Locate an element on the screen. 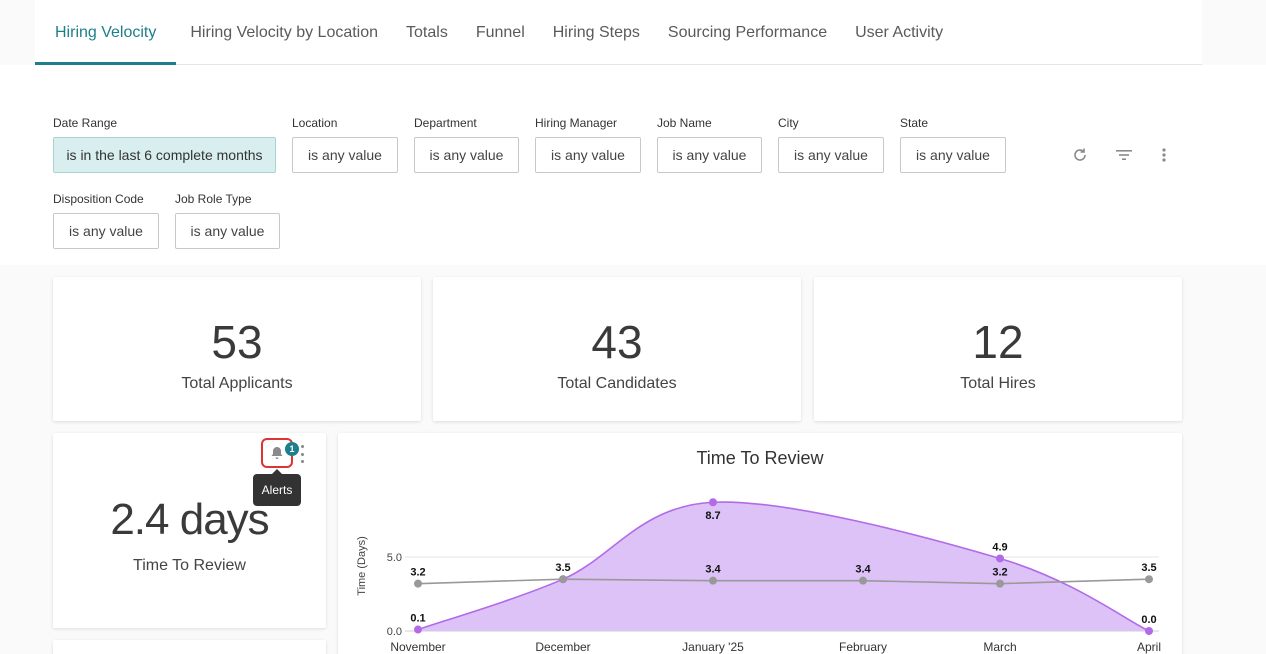 The width and height of the screenshot is (1266, 654). filter-disposition-code: Disposition Code is any value is located at coordinates (106, 220).